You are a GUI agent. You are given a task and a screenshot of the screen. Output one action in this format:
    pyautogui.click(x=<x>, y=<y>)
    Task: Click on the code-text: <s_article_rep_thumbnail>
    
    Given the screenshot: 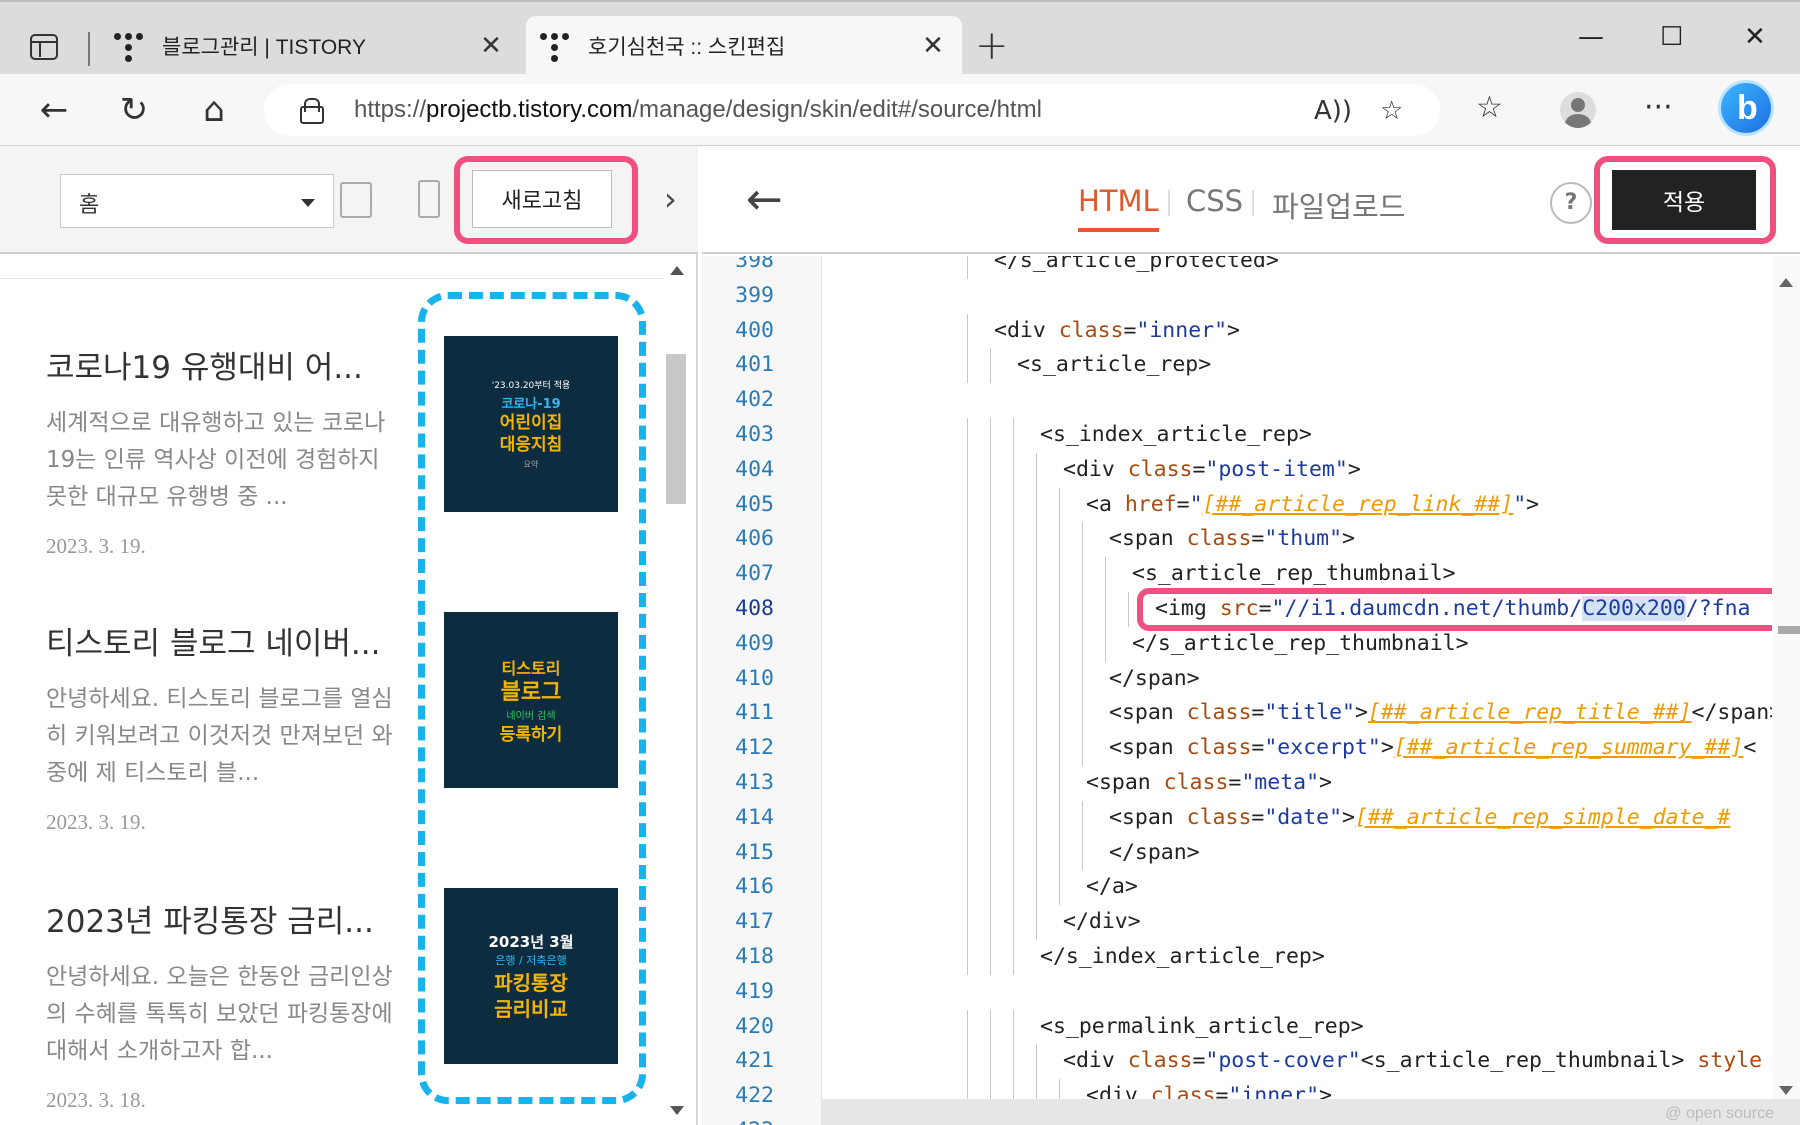 What is the action you would take?
    pyautogui.click(x=1294, y=574)
    